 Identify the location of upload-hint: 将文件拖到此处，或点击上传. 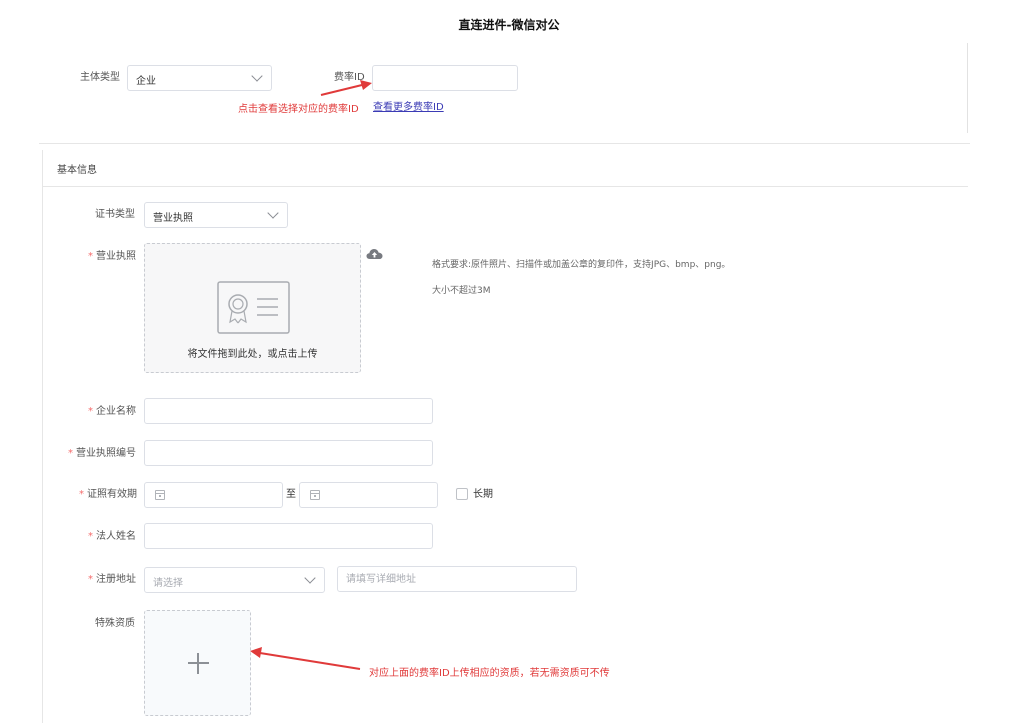
(252, 354).